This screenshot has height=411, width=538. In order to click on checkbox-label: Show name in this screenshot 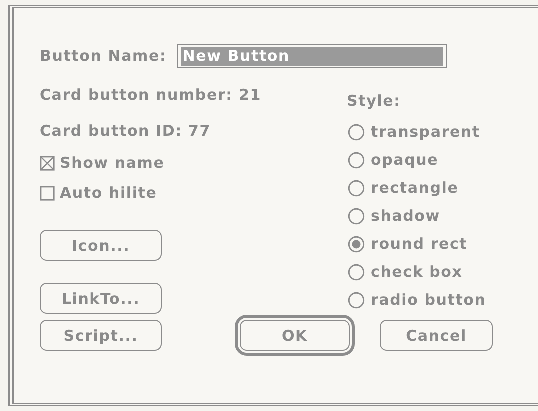, I will do `click(112, 163)`.